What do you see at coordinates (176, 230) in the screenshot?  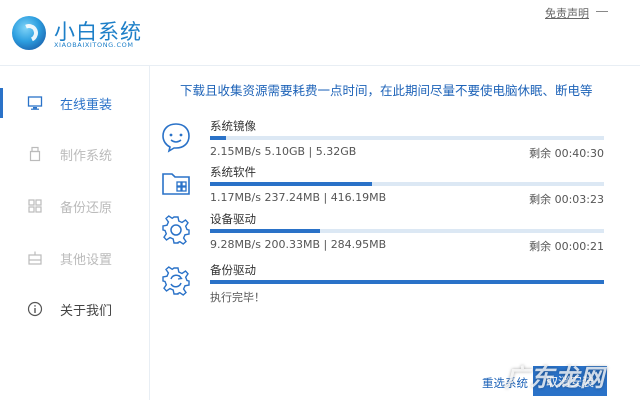 I see `gear-icon` at bounding box center [176, 230].